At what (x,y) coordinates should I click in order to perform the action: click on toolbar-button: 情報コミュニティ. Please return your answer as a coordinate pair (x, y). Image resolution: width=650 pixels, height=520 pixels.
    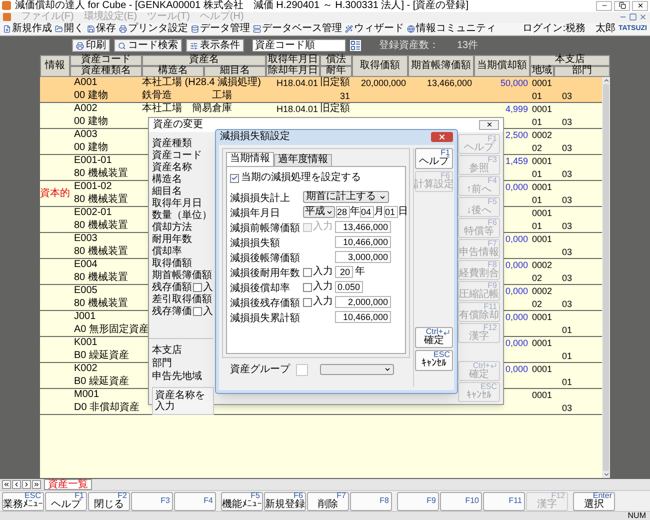
    Looking at the image, I should click on (451, 29).